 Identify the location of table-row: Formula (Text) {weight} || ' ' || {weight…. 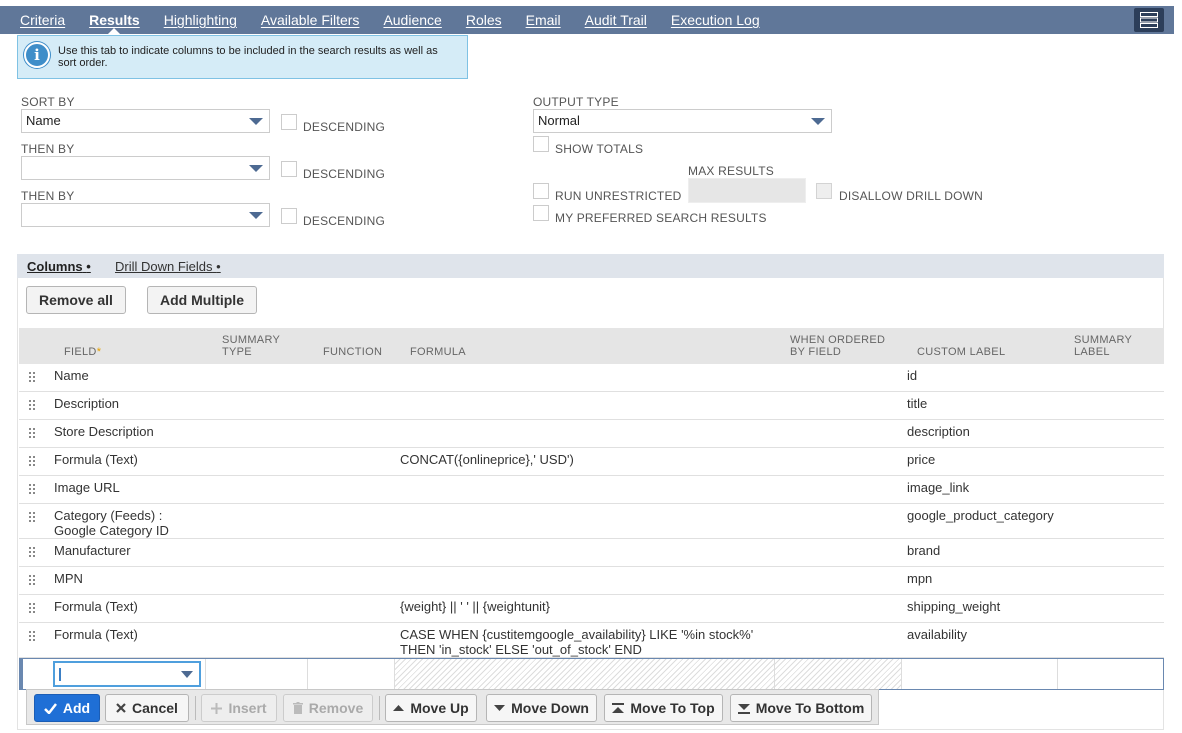
(591, 609).